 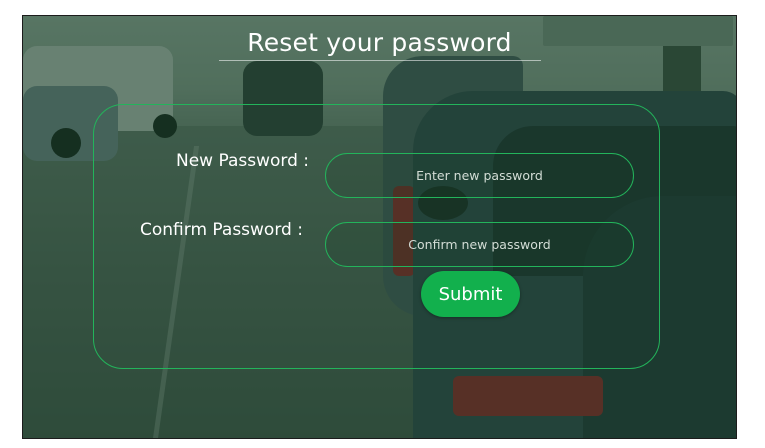 What do you see at coordinates (221, 230) in the screenshot?
I see `confirm-password-label: Confirm Password :` at bounding box center [221, 230].